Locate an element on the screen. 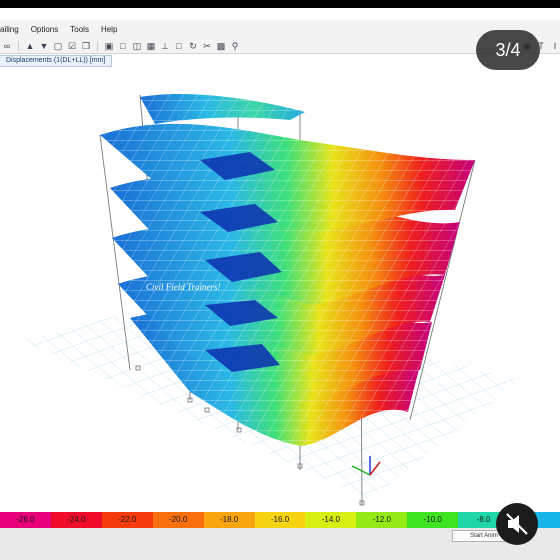 Image resolution: width=560 pixels, height=560 pixels. results-tab: Displacements (1(DL+LL)) [mm] is located at coordinates (56, 61).